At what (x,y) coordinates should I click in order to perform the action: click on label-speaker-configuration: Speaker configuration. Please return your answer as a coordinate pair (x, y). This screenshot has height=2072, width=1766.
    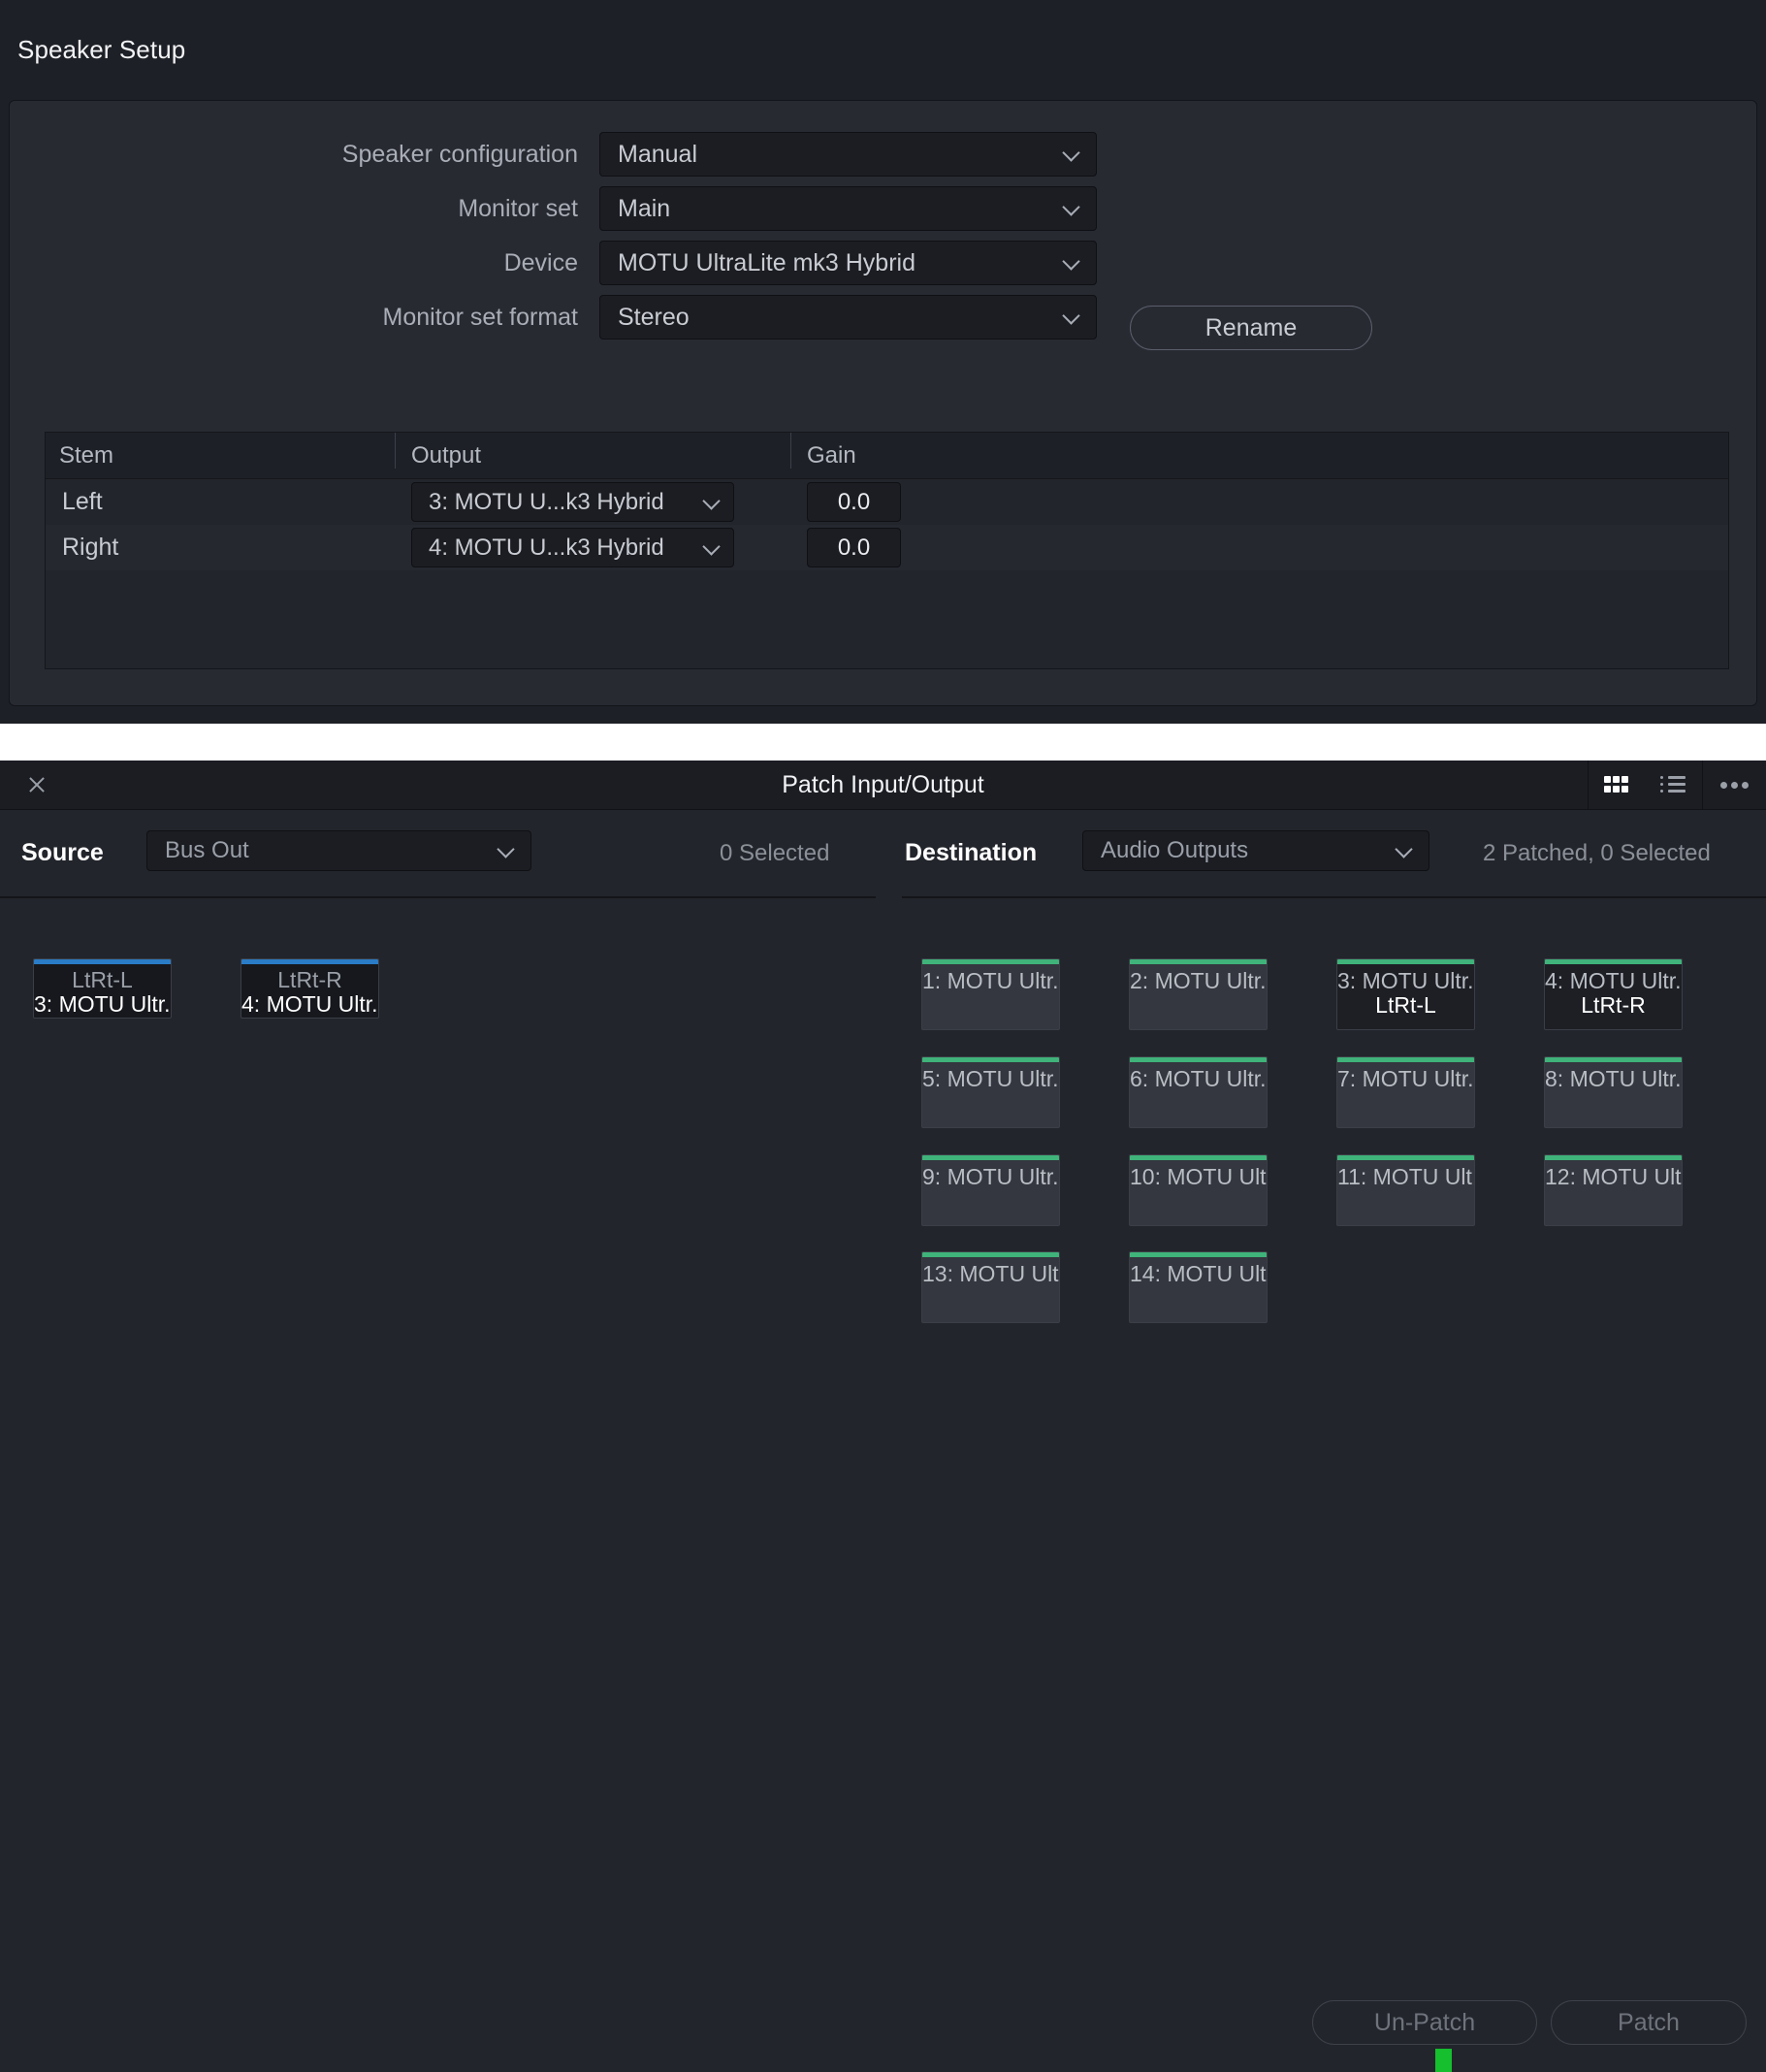
    Looking at the image, I should click on (459, 154).